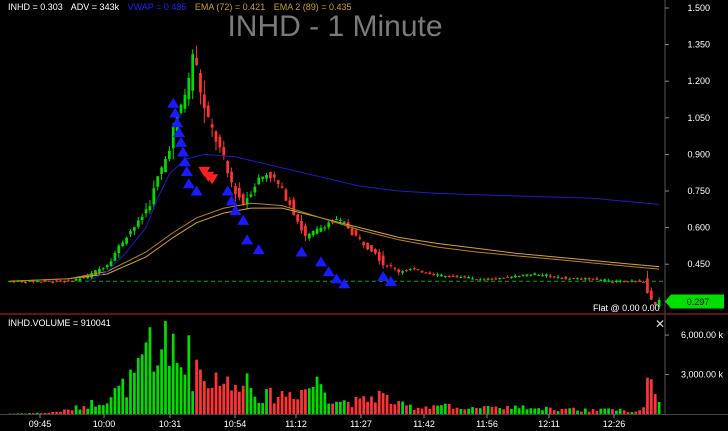  Describe the element at coordinates (702, 375) in the screenshot. I see `volume-tick-label: 3,000.00 k` at that location.